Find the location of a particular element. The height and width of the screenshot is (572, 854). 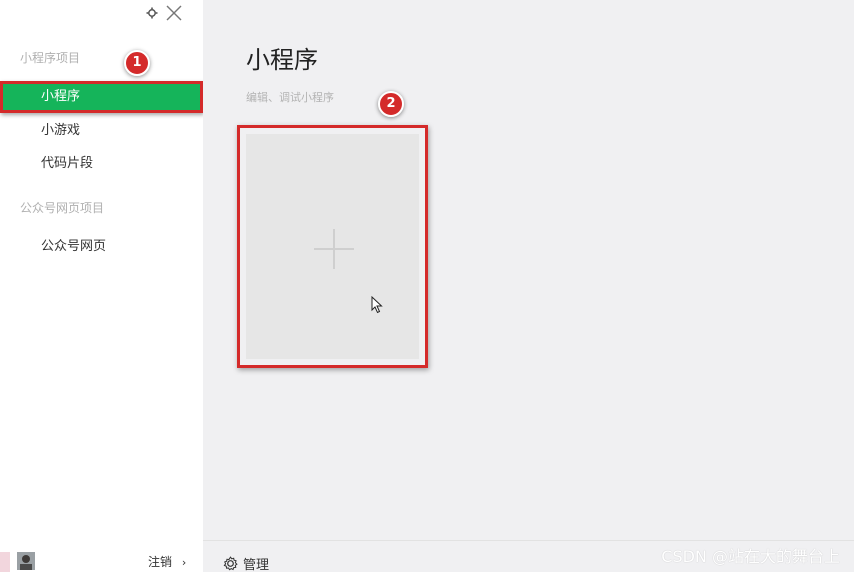

avatar is located at coordinates (26, 561).